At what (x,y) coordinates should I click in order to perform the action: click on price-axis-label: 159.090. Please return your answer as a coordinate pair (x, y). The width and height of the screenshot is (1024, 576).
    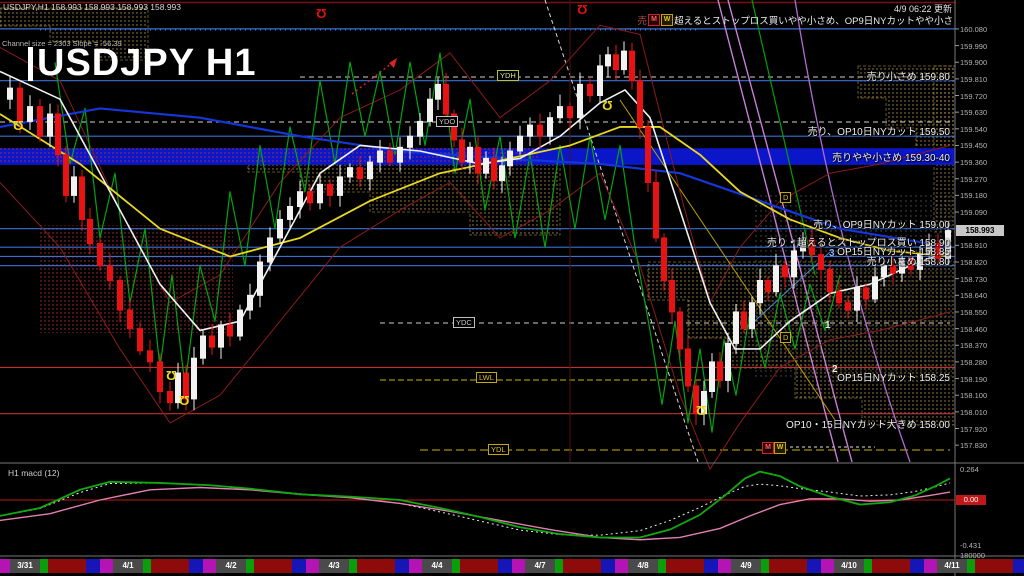
    Looking at the image, I should click on (974, 213).